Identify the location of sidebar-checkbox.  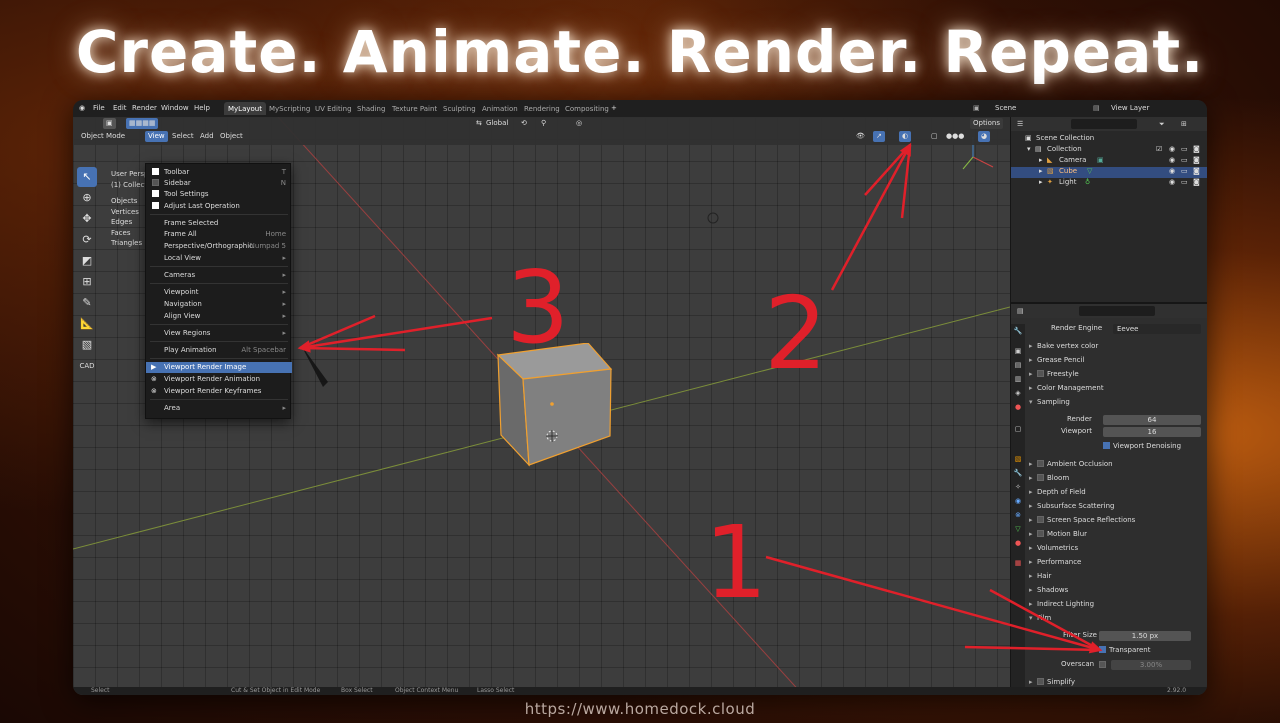
(155, 182).